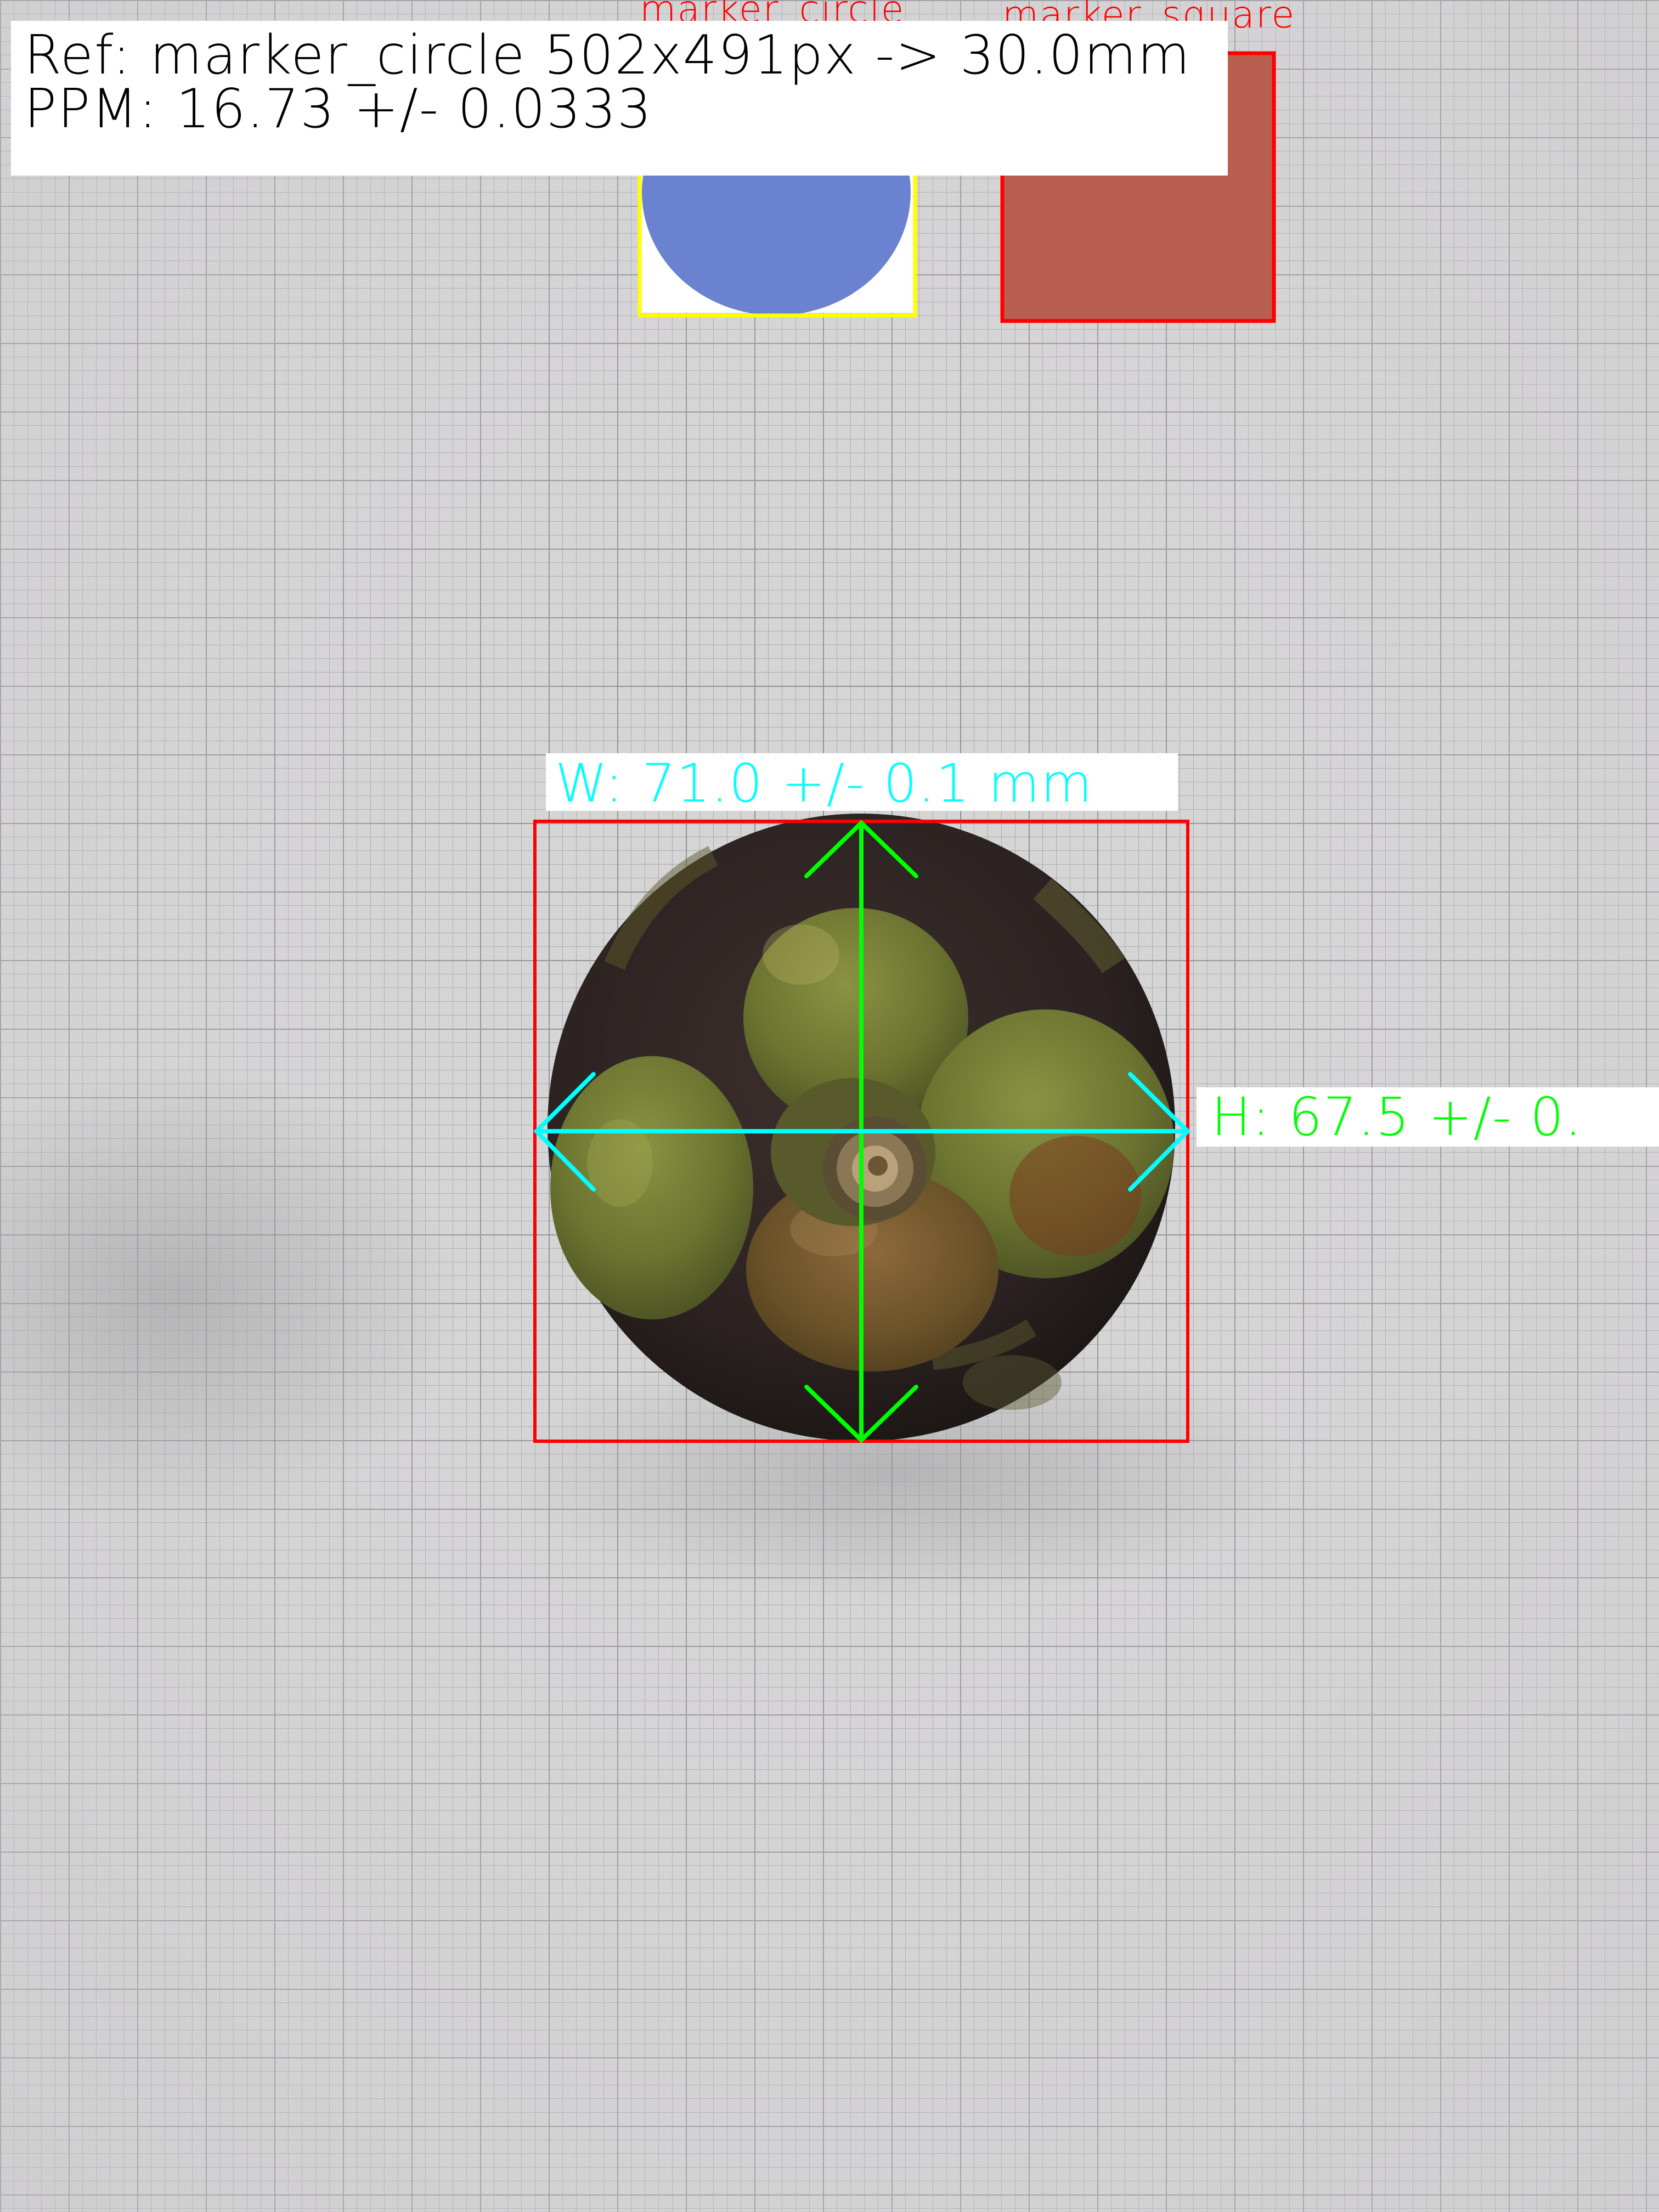  Describe the element at coordinates (338, 109) in the screenshot. I see `ppm-line: PPM: 16.73 +/- 0.0333` at that location.